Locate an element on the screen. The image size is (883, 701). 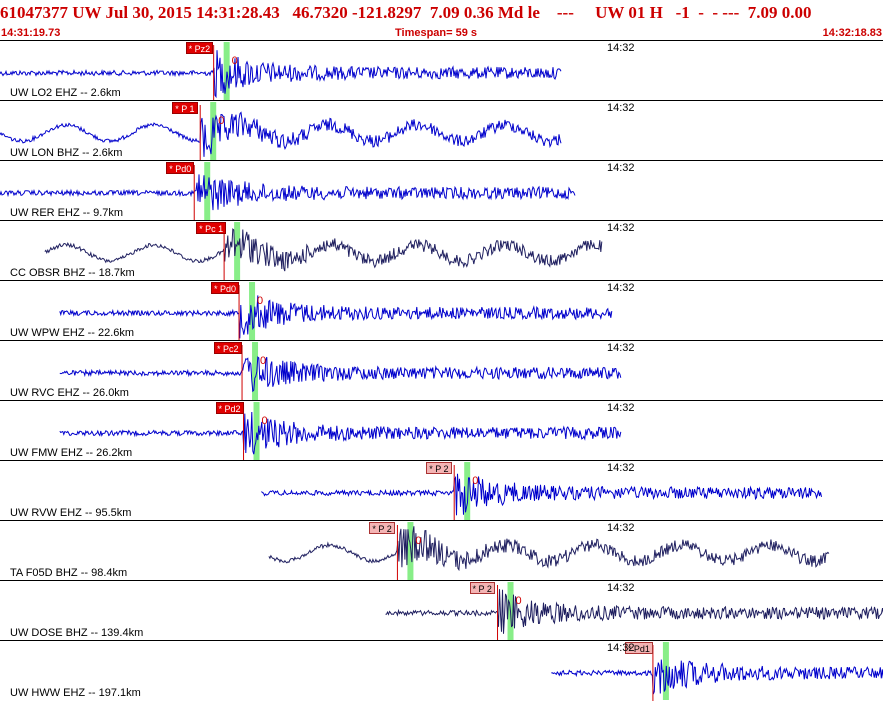
channel-panel: 0 * Pz2 14:32 UW LO2 EHZ -- 2.6km is located at coordinates (441, 70).